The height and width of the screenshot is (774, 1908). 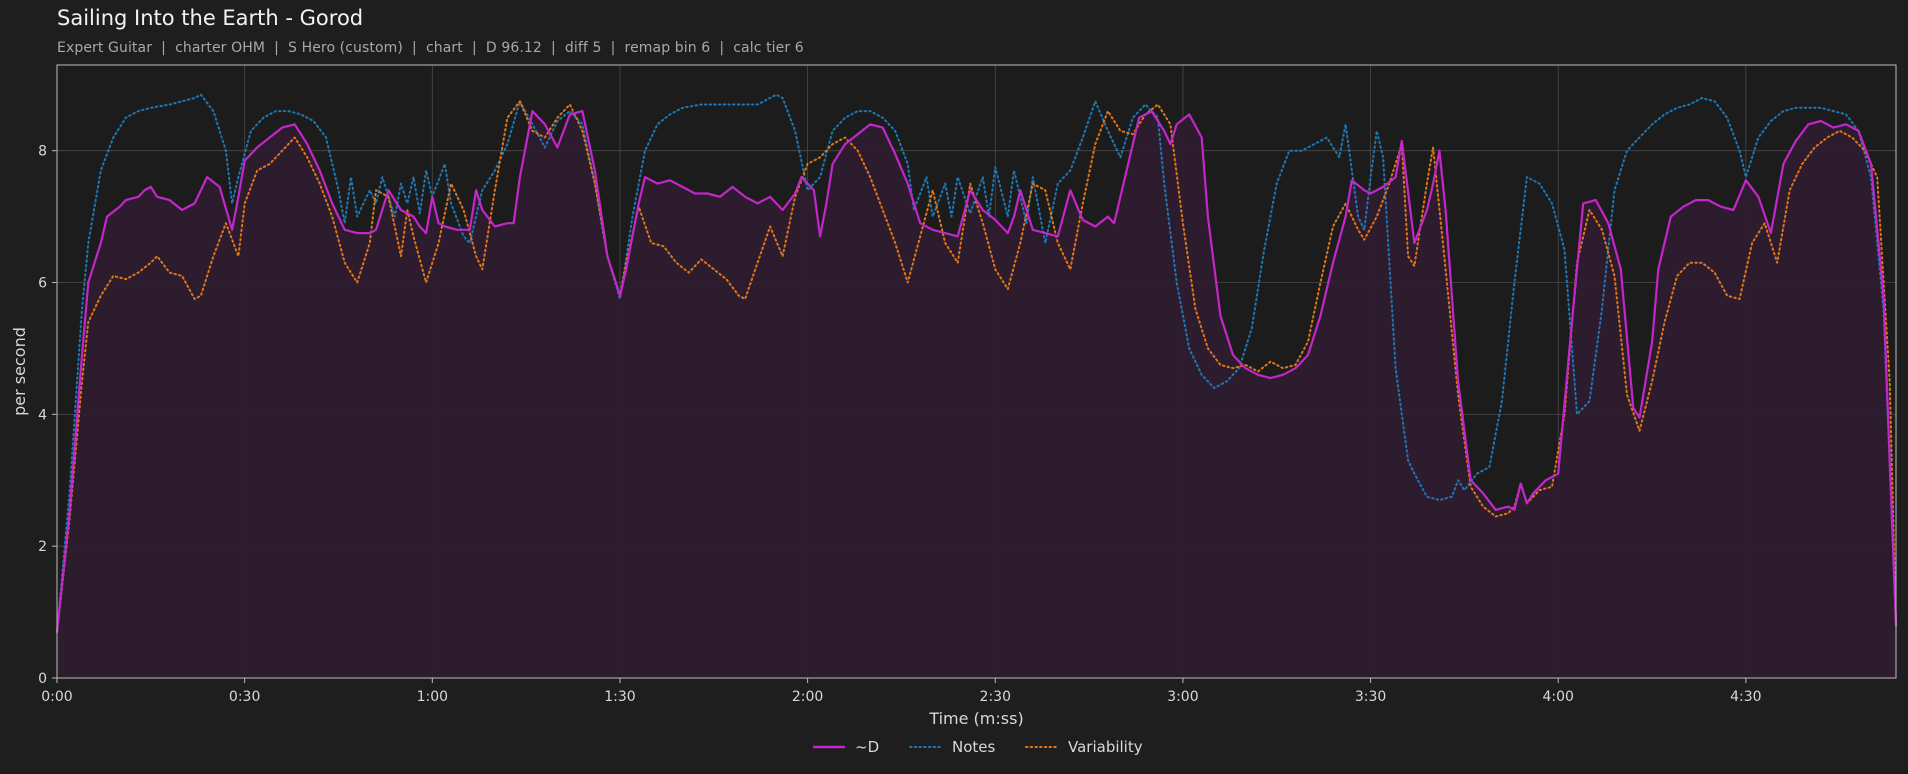 I want to click on legend-label: Notes, so click(x=974, y=747).